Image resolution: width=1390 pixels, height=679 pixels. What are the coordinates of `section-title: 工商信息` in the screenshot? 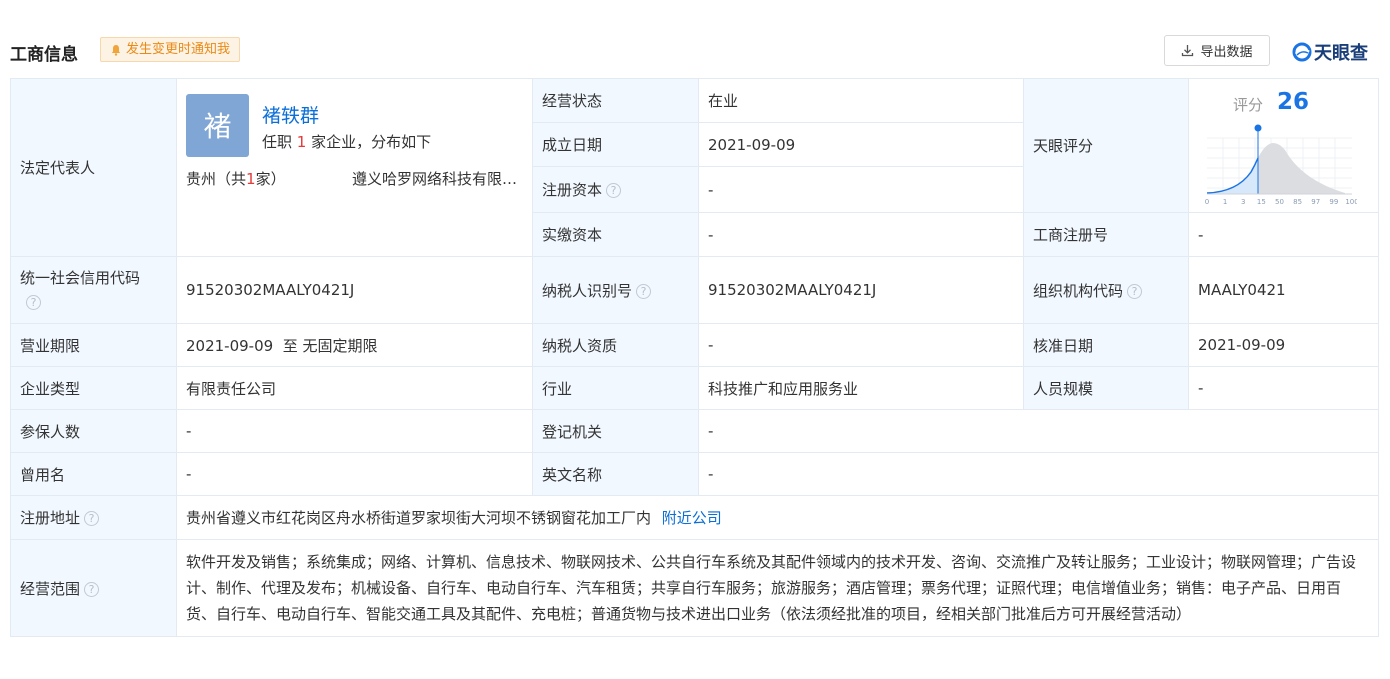 It's located at (44, 55).